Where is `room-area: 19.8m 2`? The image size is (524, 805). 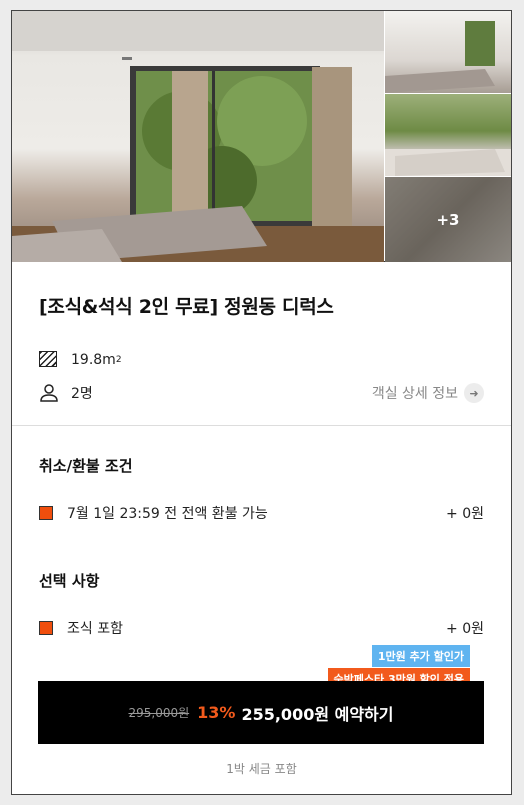
room-area: 19.8m 2 is located at coordinates (80, 360).